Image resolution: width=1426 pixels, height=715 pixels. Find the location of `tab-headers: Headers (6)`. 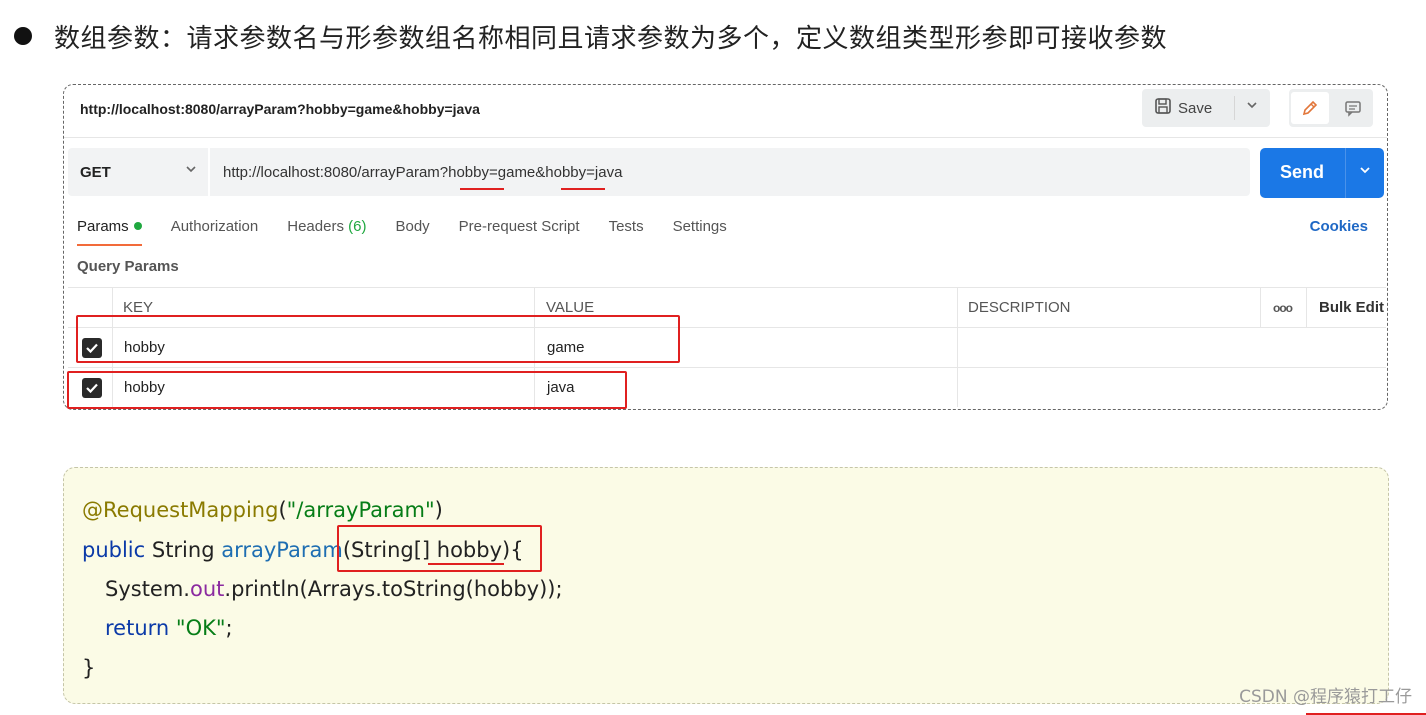

tab-headers: Headers (6) is located at coordinates (326, 233).